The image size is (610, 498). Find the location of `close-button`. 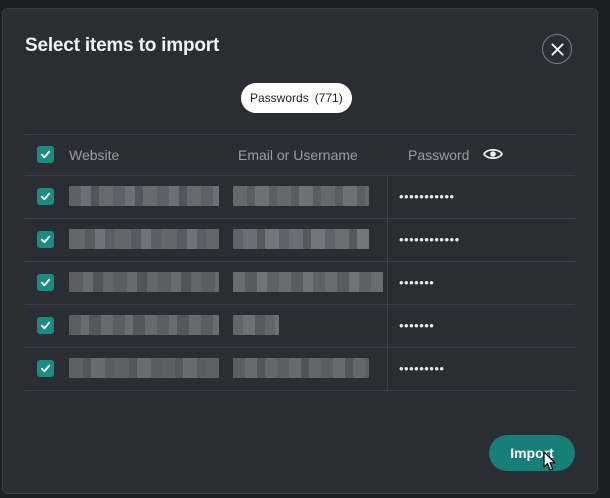

close-button is located at coordinates (557, 49).